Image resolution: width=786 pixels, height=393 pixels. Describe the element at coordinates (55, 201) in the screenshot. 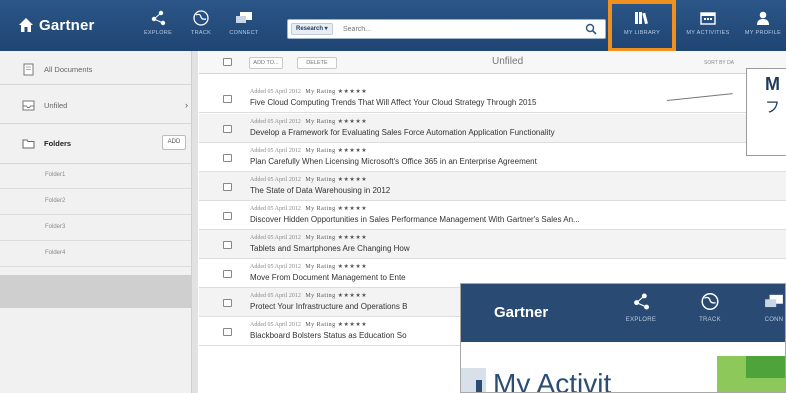

I see `folder-label: Folder2` at that location.